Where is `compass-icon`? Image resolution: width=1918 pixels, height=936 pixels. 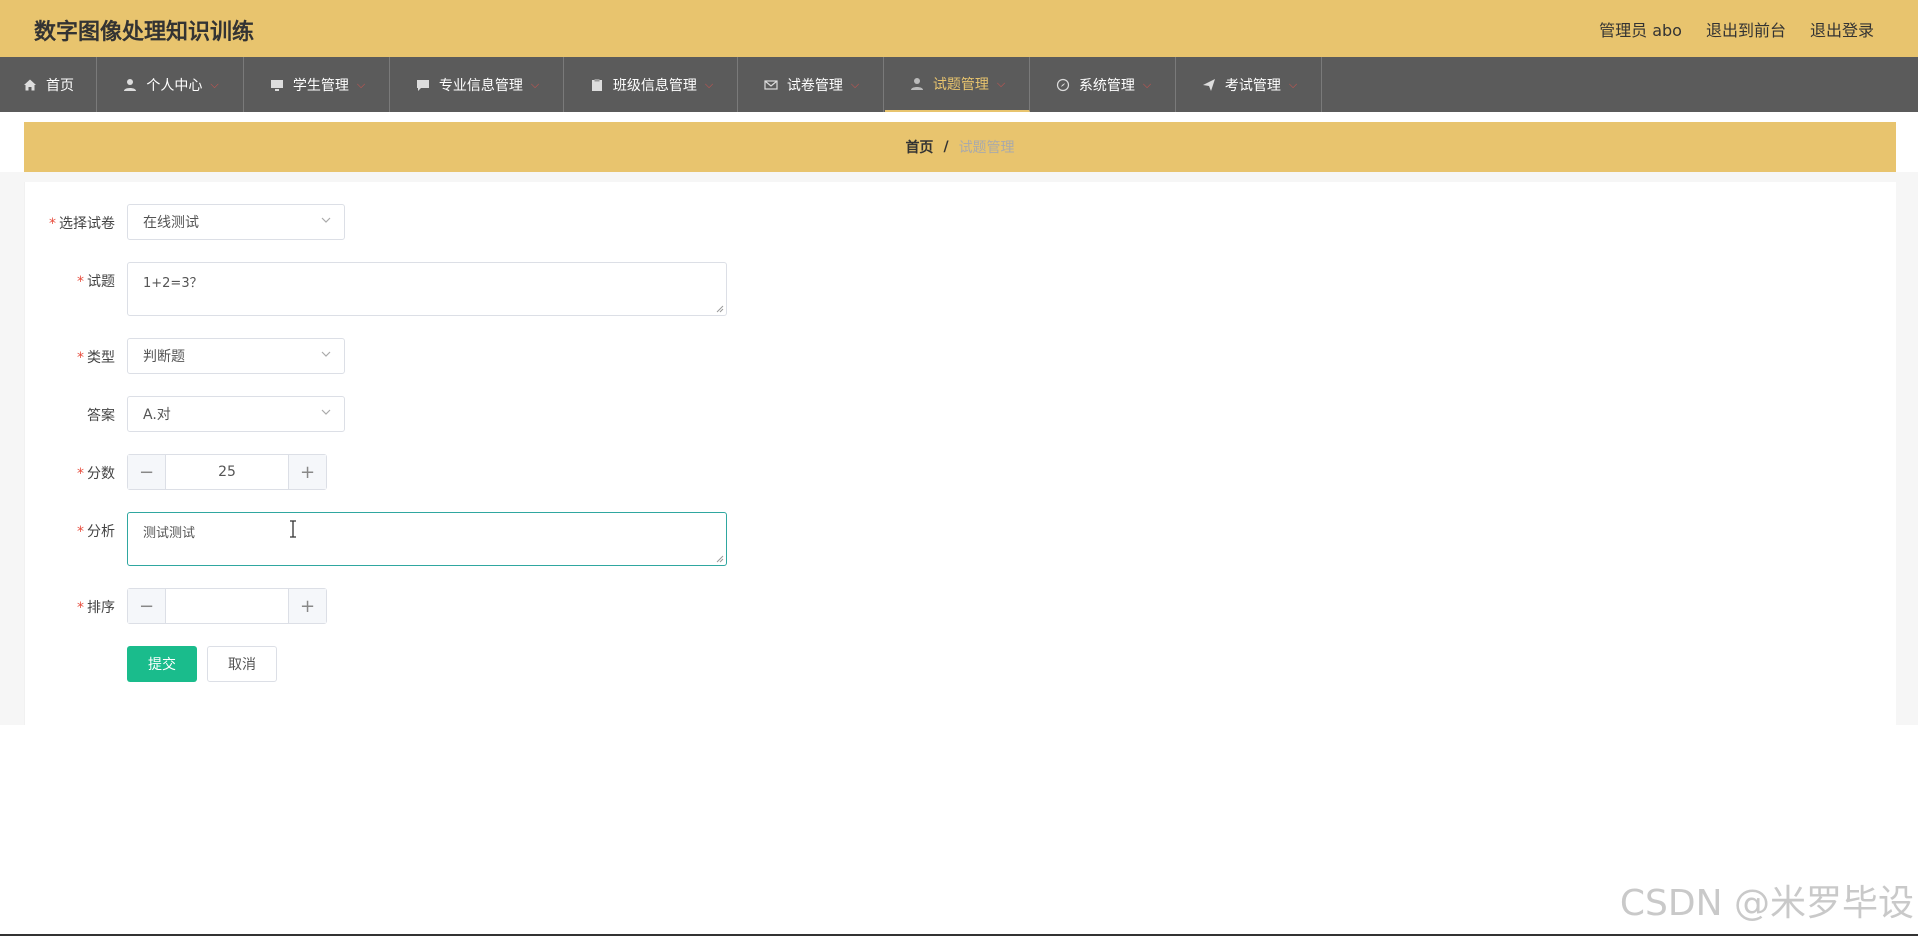
compass-icon is located at coordinates (1063, 85).